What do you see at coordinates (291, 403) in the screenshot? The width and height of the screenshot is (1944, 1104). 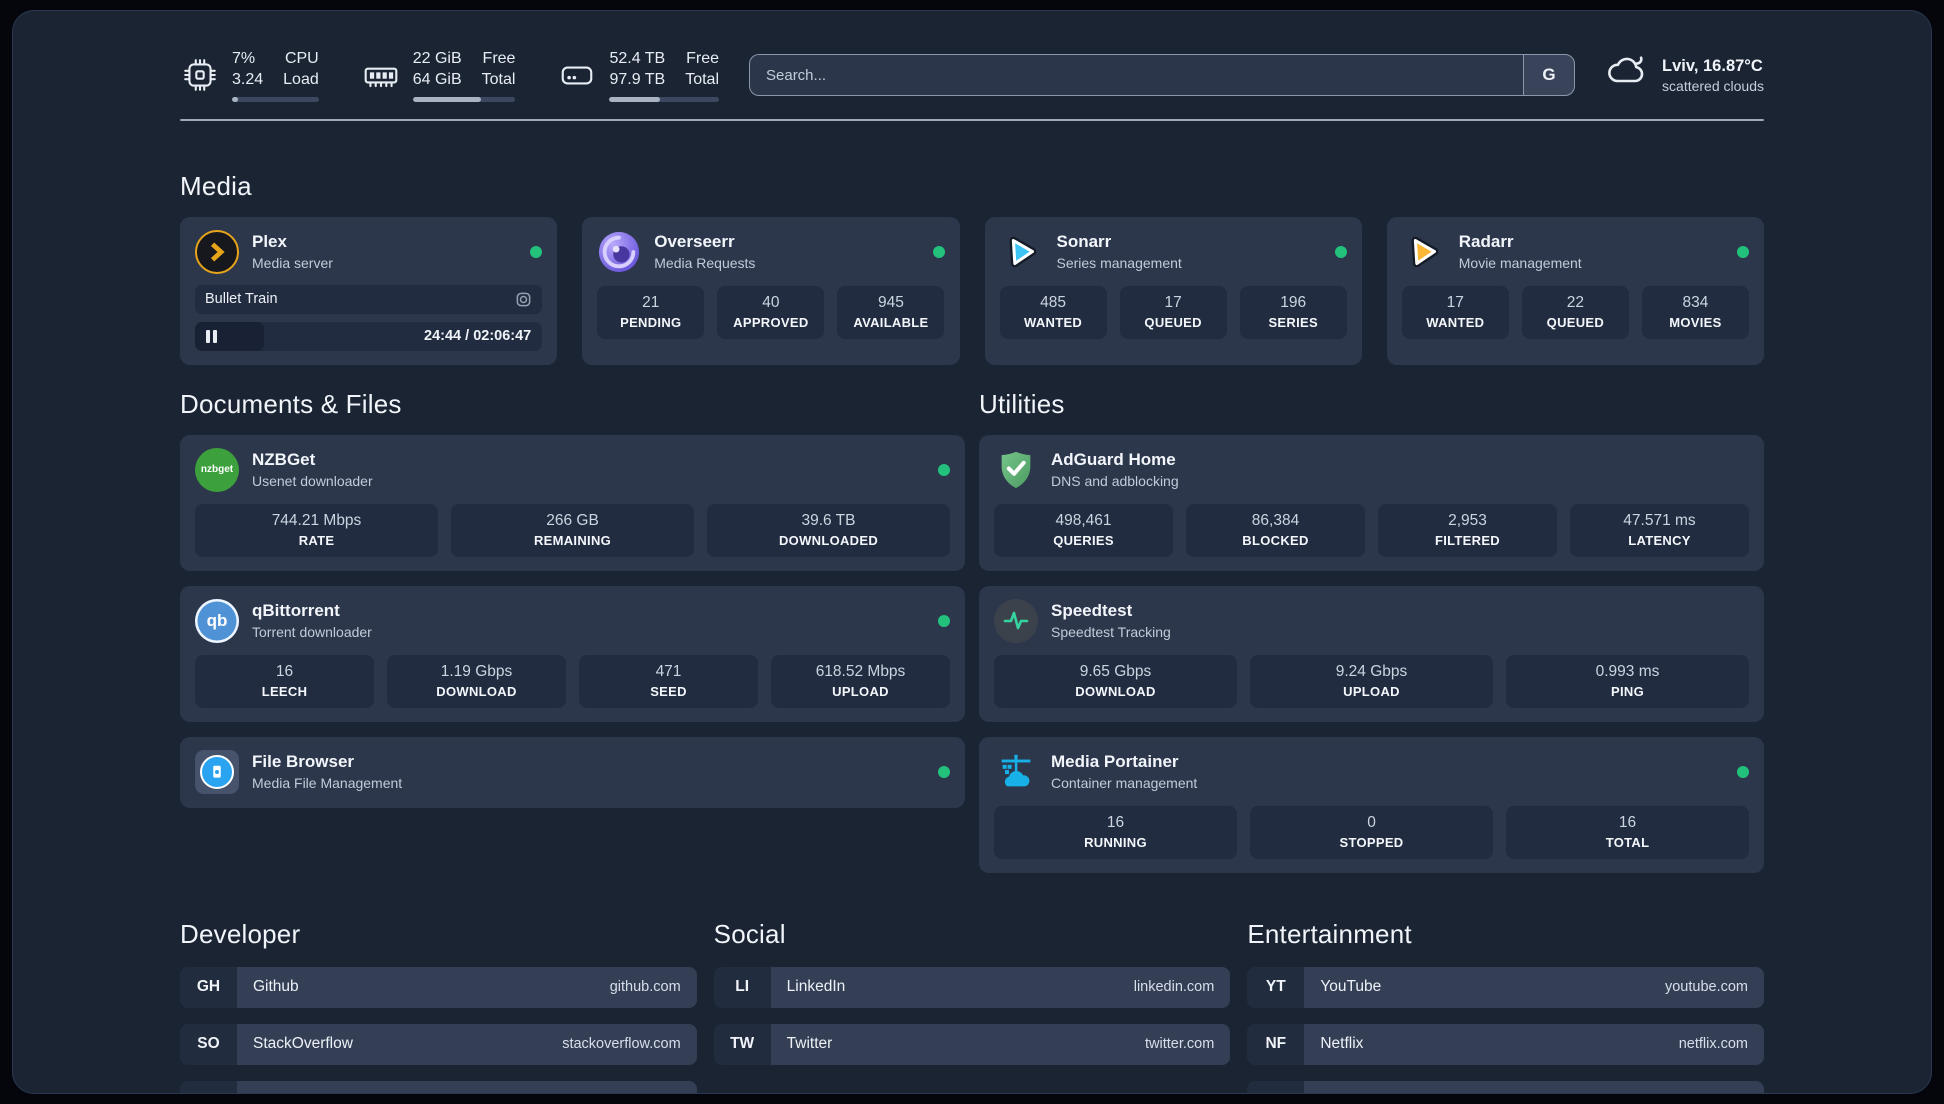 I see `documents-section-title: Documents & Files` at bounding box center [291, 403].